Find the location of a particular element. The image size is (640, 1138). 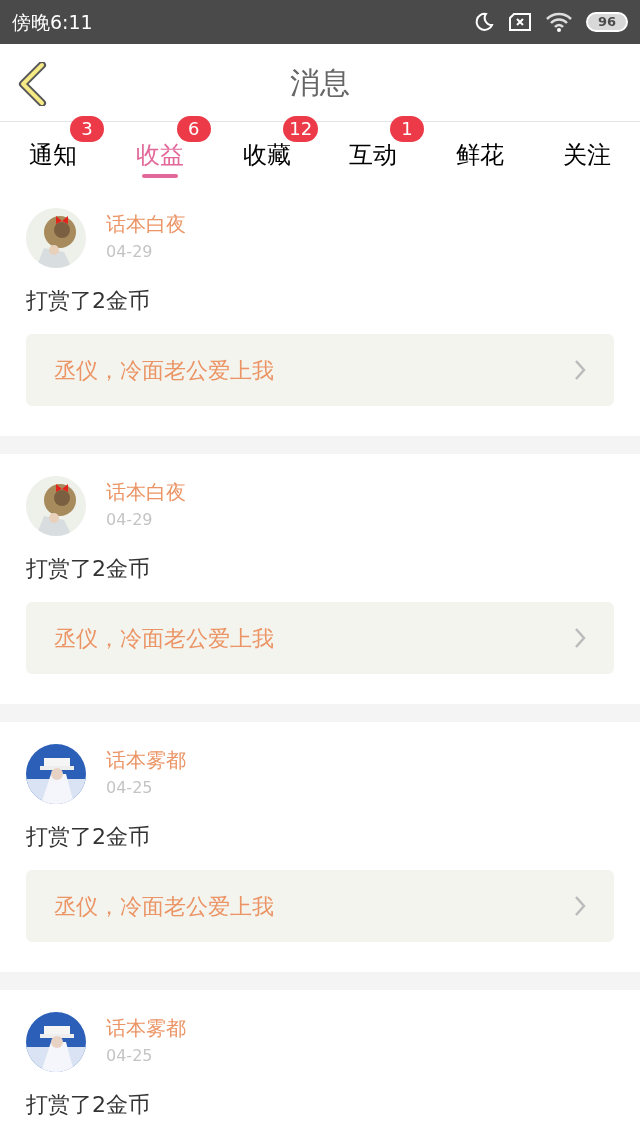

sim-icon is located at coordinates (519, 22).